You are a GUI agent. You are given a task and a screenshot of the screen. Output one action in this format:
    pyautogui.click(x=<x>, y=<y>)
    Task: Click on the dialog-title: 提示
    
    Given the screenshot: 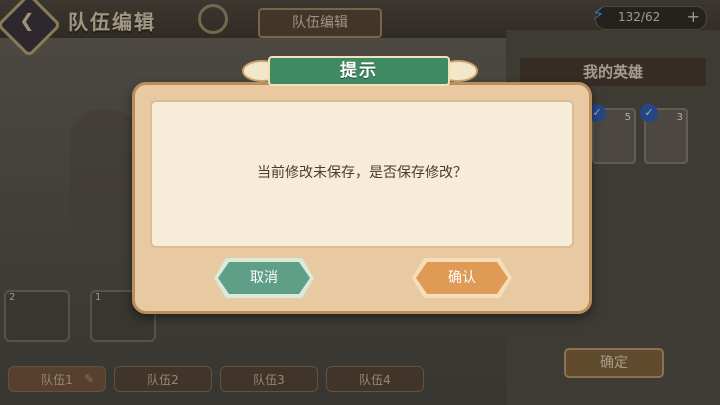 What is the action you would take?
    pyautogui.click(x=359, y=71)
    